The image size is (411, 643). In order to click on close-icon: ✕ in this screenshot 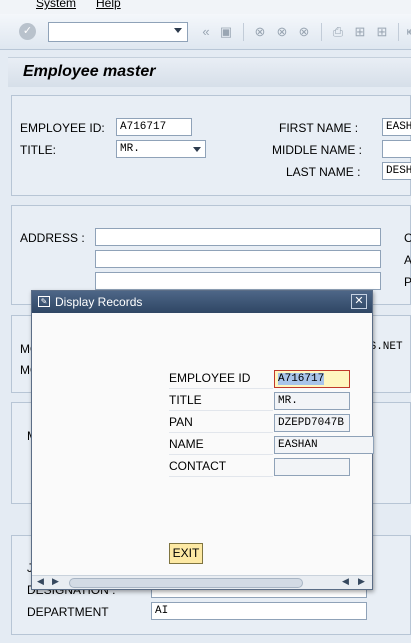, I will do `click(359, 301)`.